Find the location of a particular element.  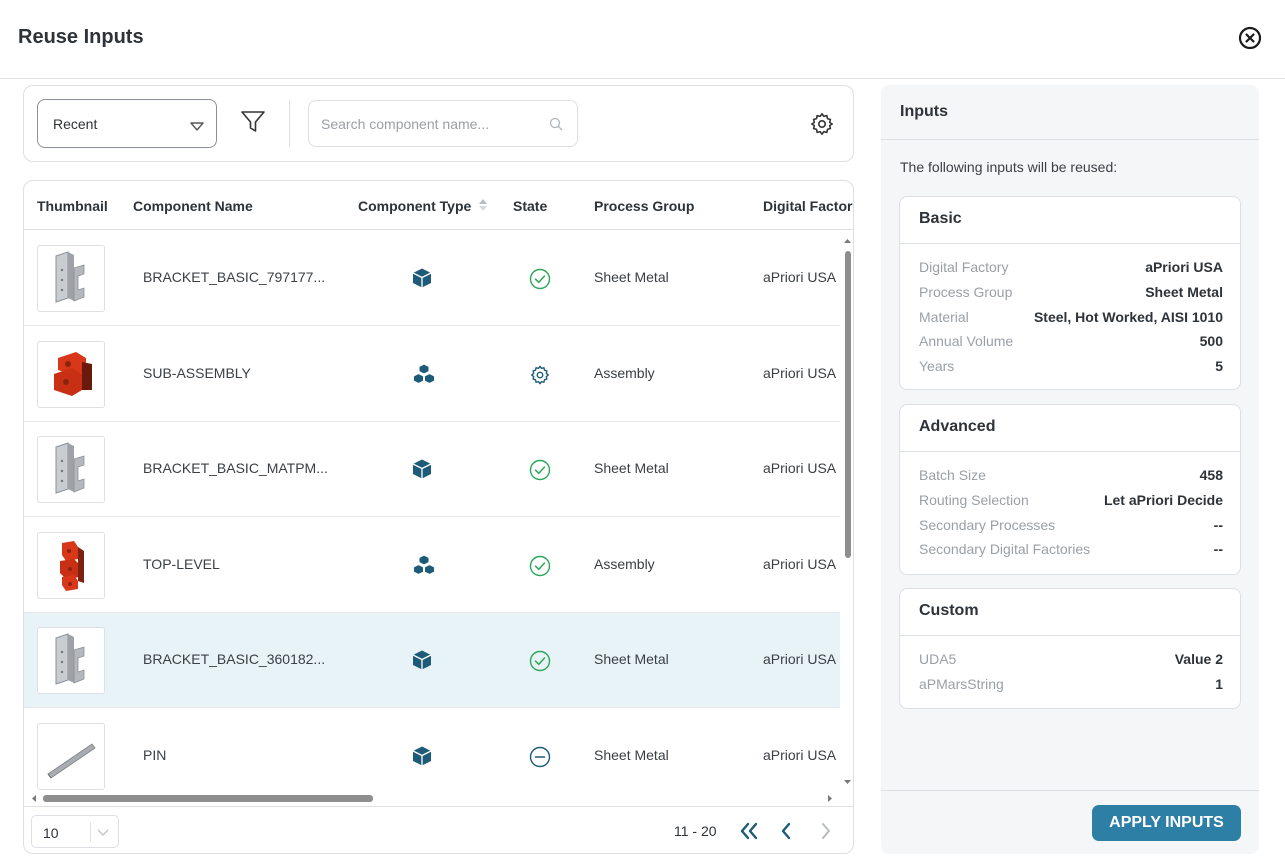

page-size-divider is located at coordinates (90, 832).